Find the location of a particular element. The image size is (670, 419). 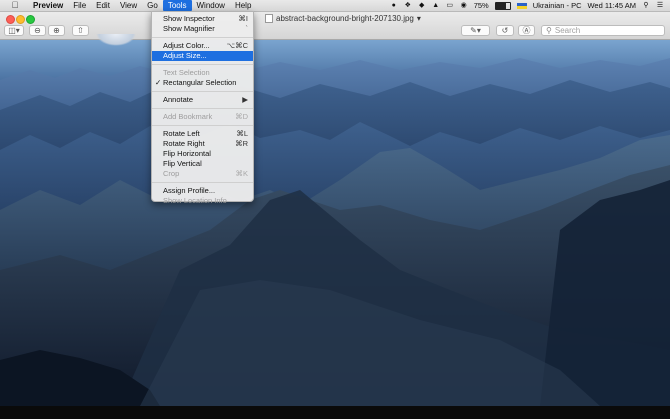

share-button: ⇧ is located at coordinates (80, 30).